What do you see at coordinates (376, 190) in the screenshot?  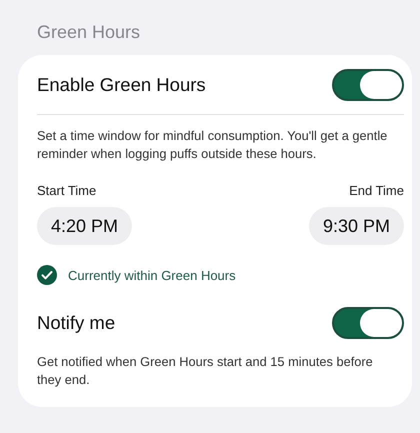 I see `time-label: End Time` at bounding box center [376, 190].